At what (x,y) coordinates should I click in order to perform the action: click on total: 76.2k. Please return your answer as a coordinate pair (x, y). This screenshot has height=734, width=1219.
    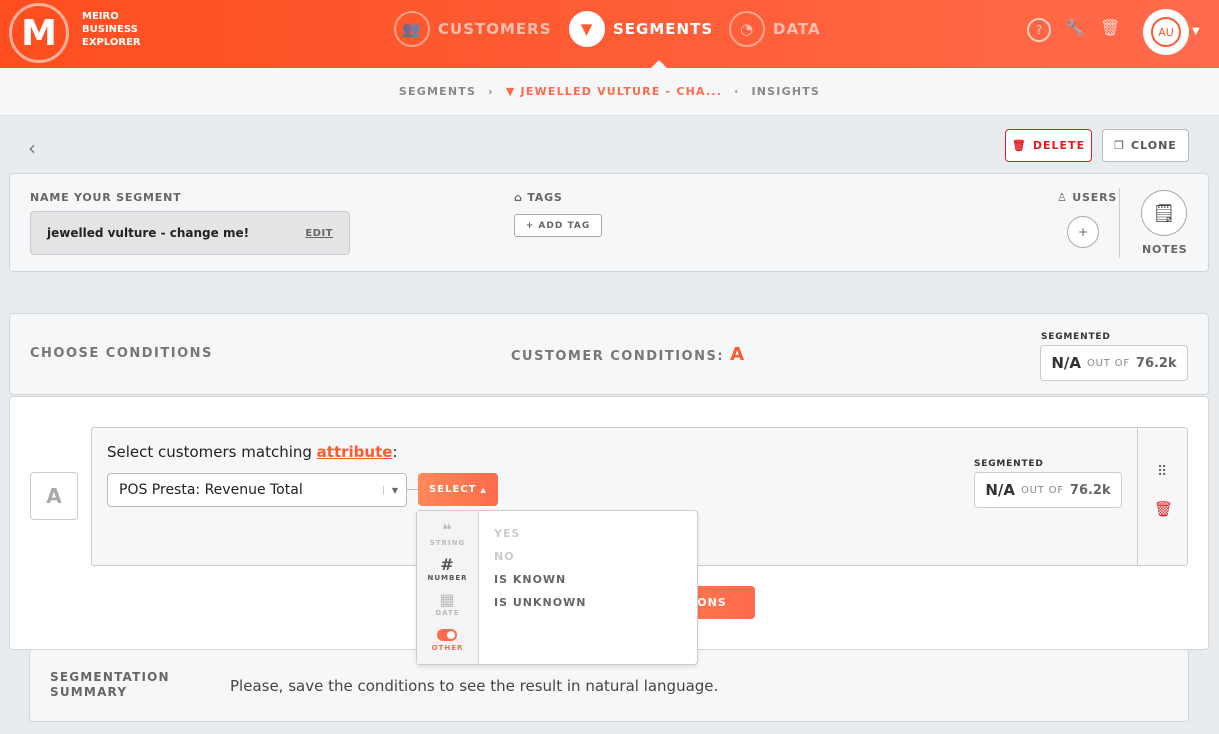
    Looking at the image, I should click on (1156, 363).